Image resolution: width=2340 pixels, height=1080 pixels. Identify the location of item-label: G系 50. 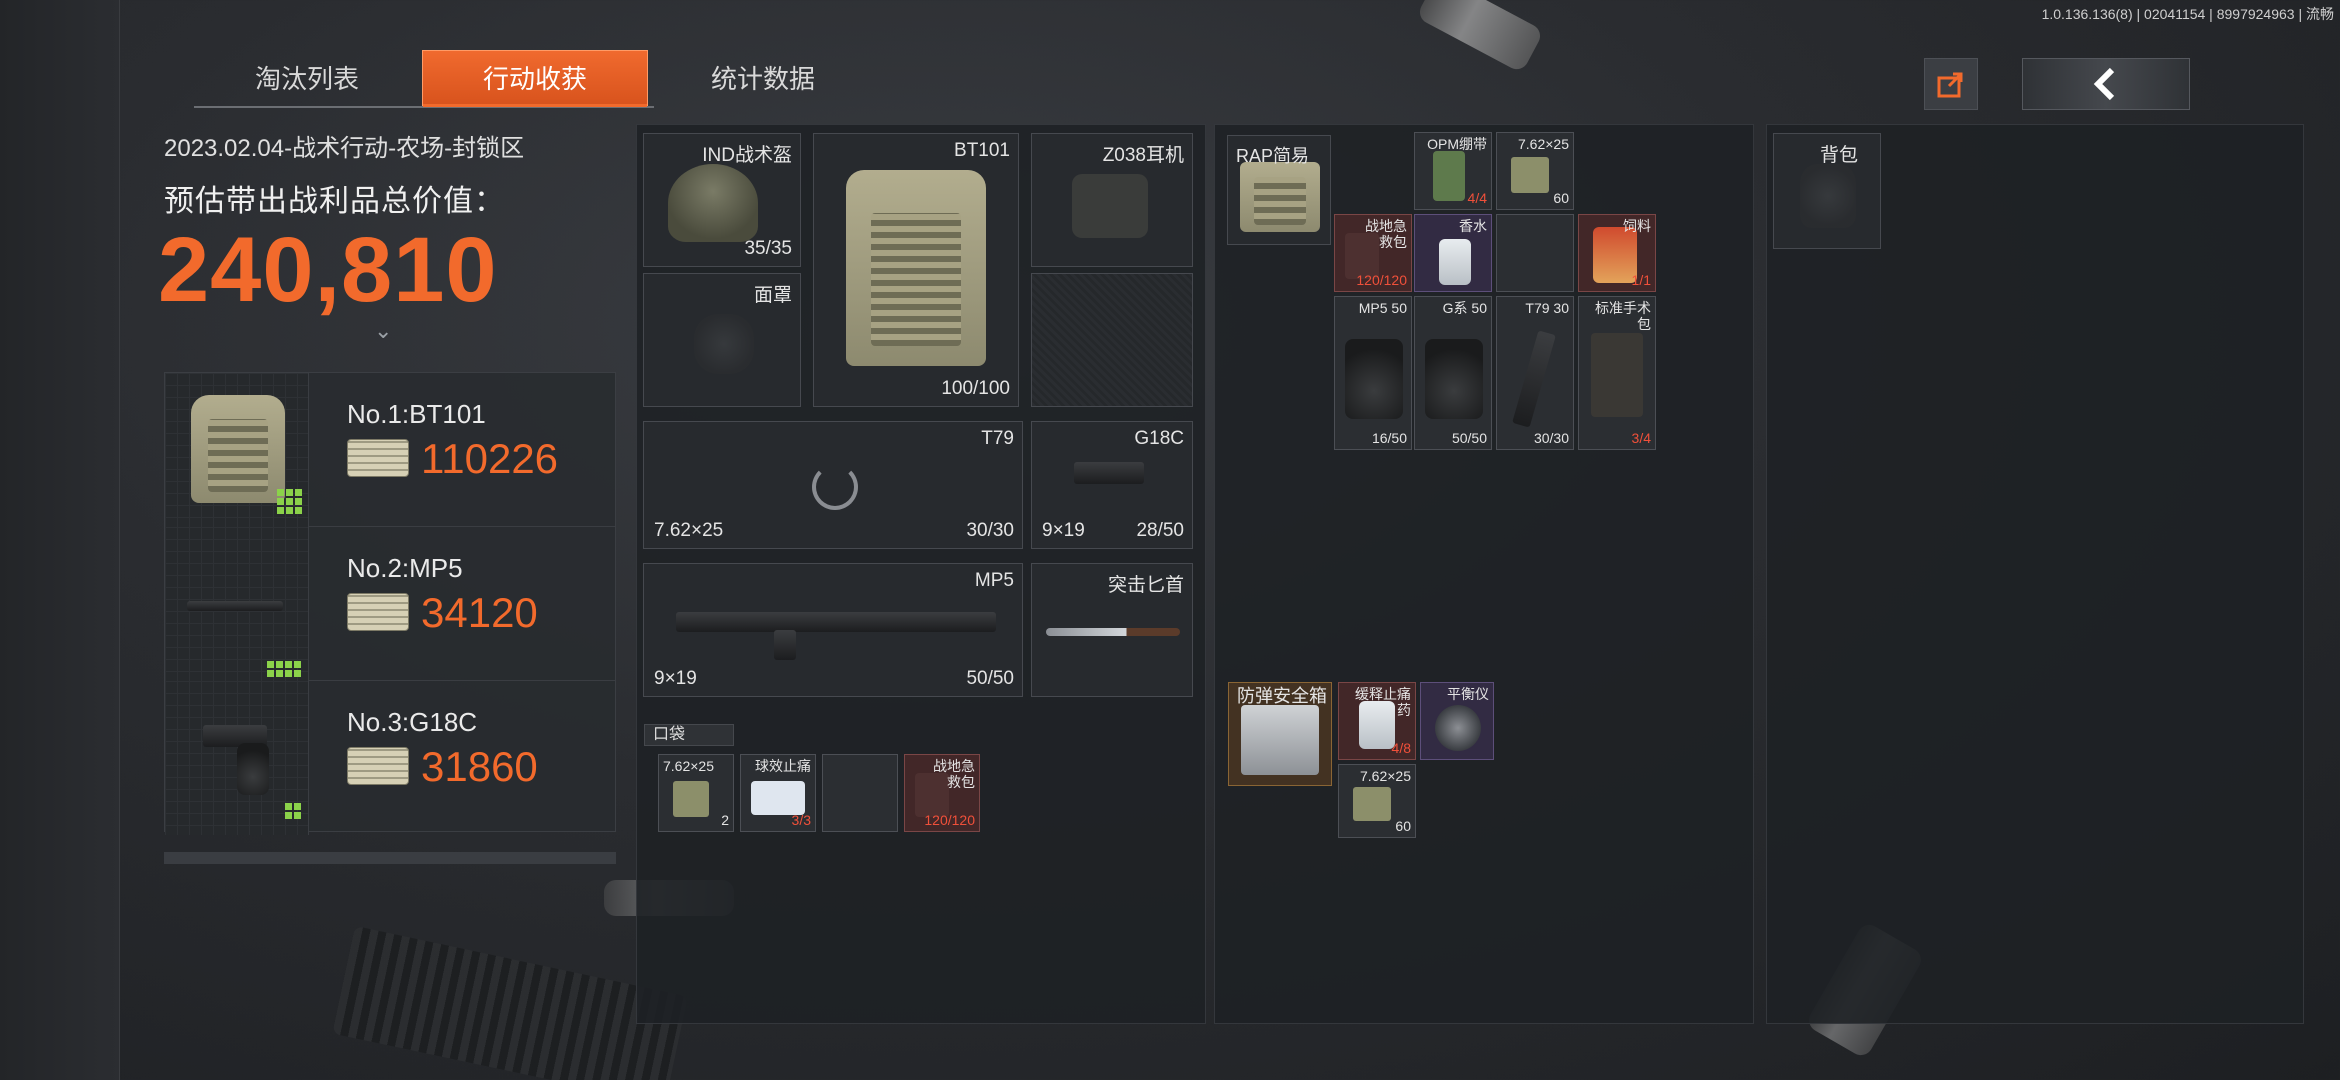
(1464, 308).